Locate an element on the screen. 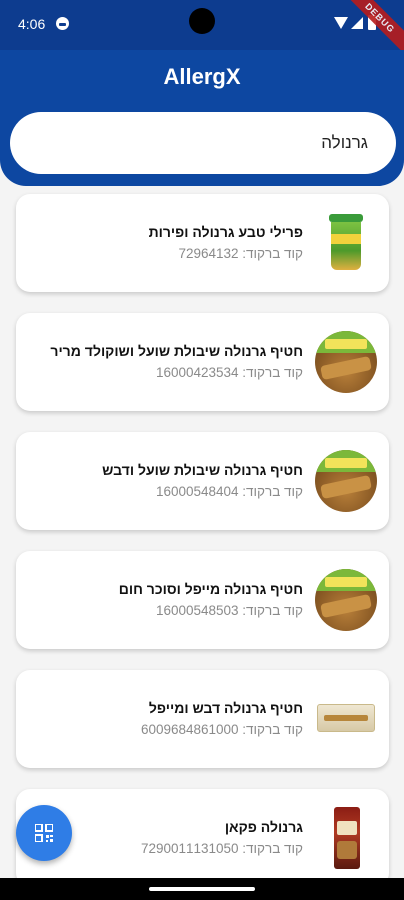  product-name: חטיף גרנולה שיבולת שועל ודבש is located at coordinates (202, 470).